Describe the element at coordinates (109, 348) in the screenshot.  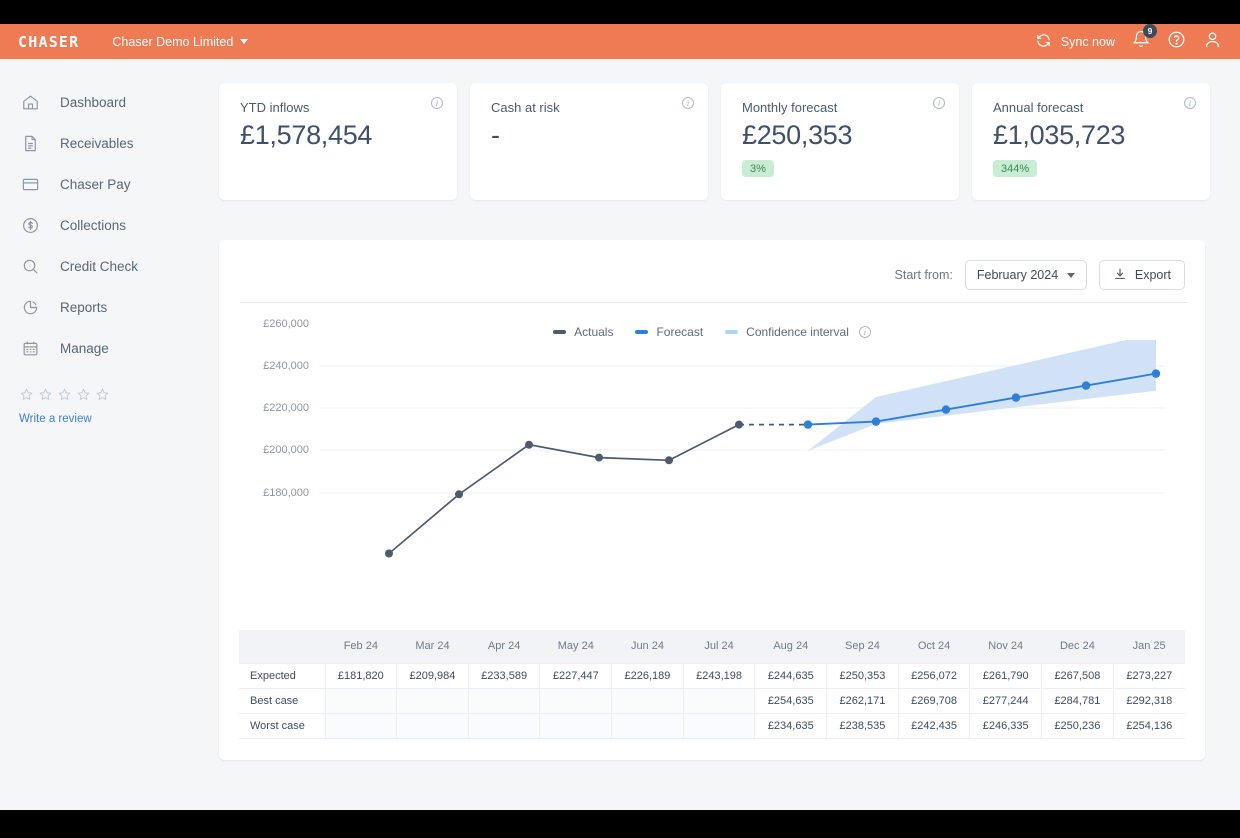
I see `sidebar-item-manage: Manage` at that location.